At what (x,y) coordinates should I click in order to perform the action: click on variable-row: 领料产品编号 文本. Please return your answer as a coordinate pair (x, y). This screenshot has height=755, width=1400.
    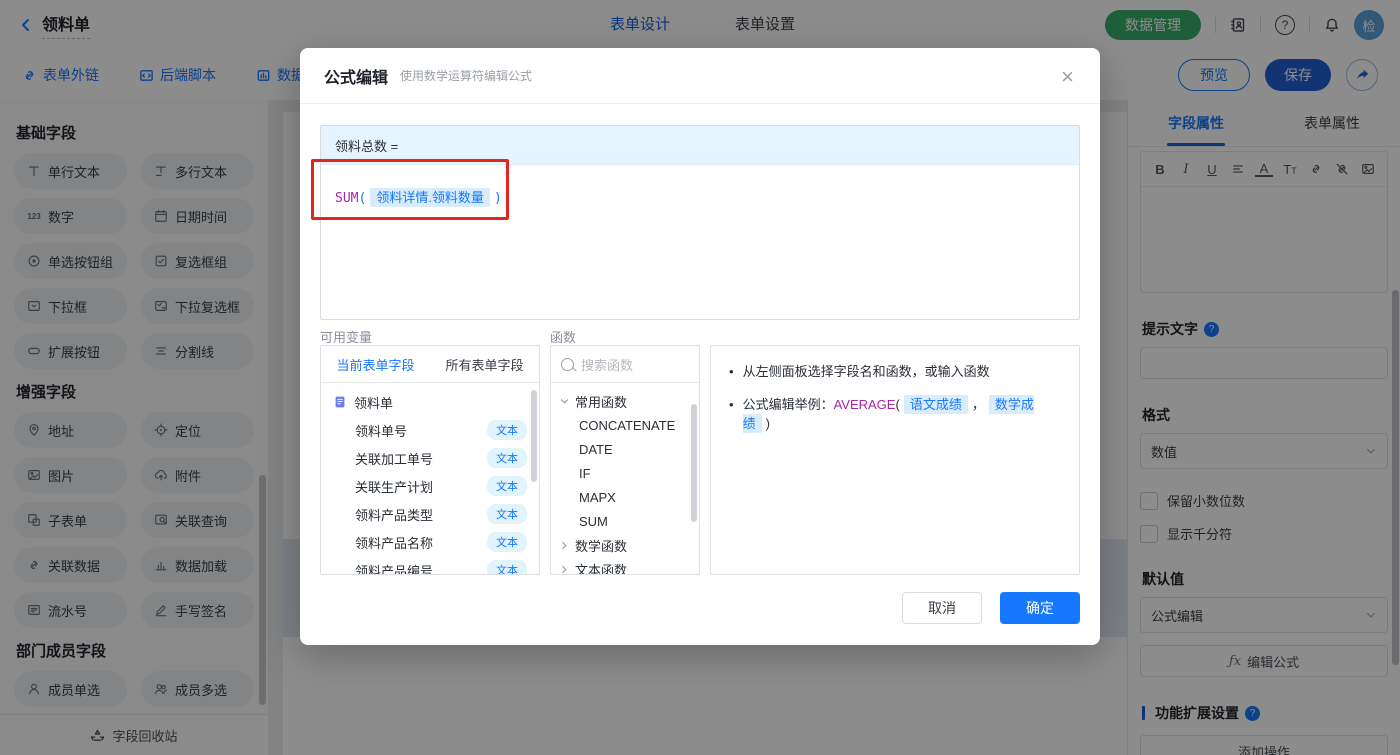
    Looking at the image, I should click on (430, 565).